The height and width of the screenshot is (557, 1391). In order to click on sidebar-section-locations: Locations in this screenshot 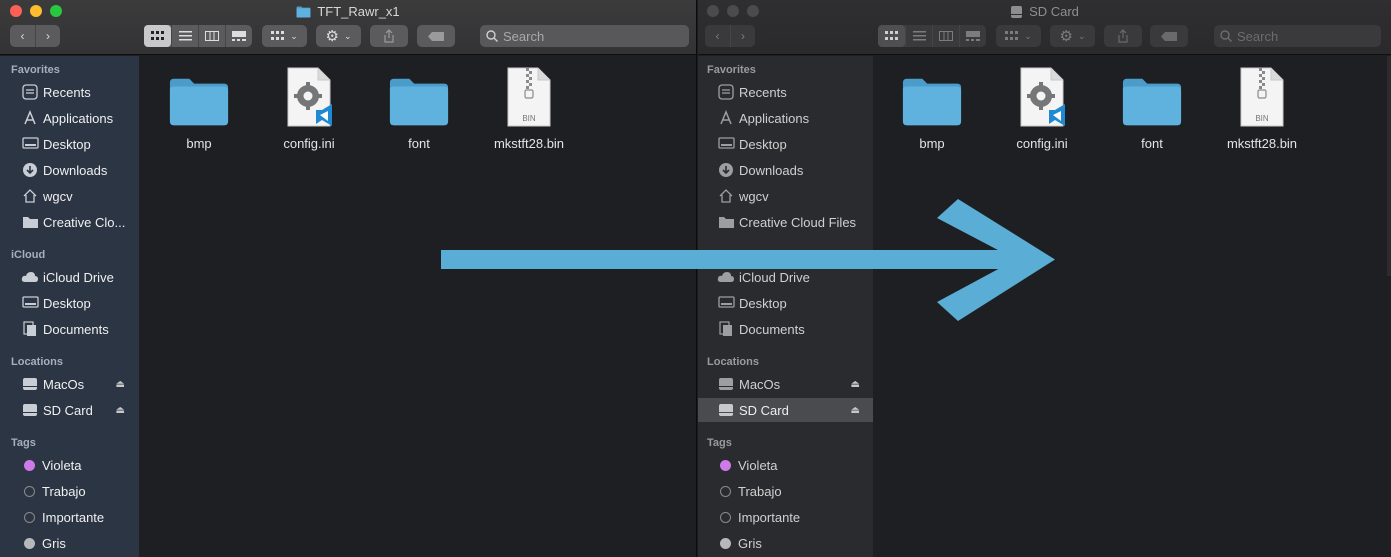, I will do `click(37, 362)`.